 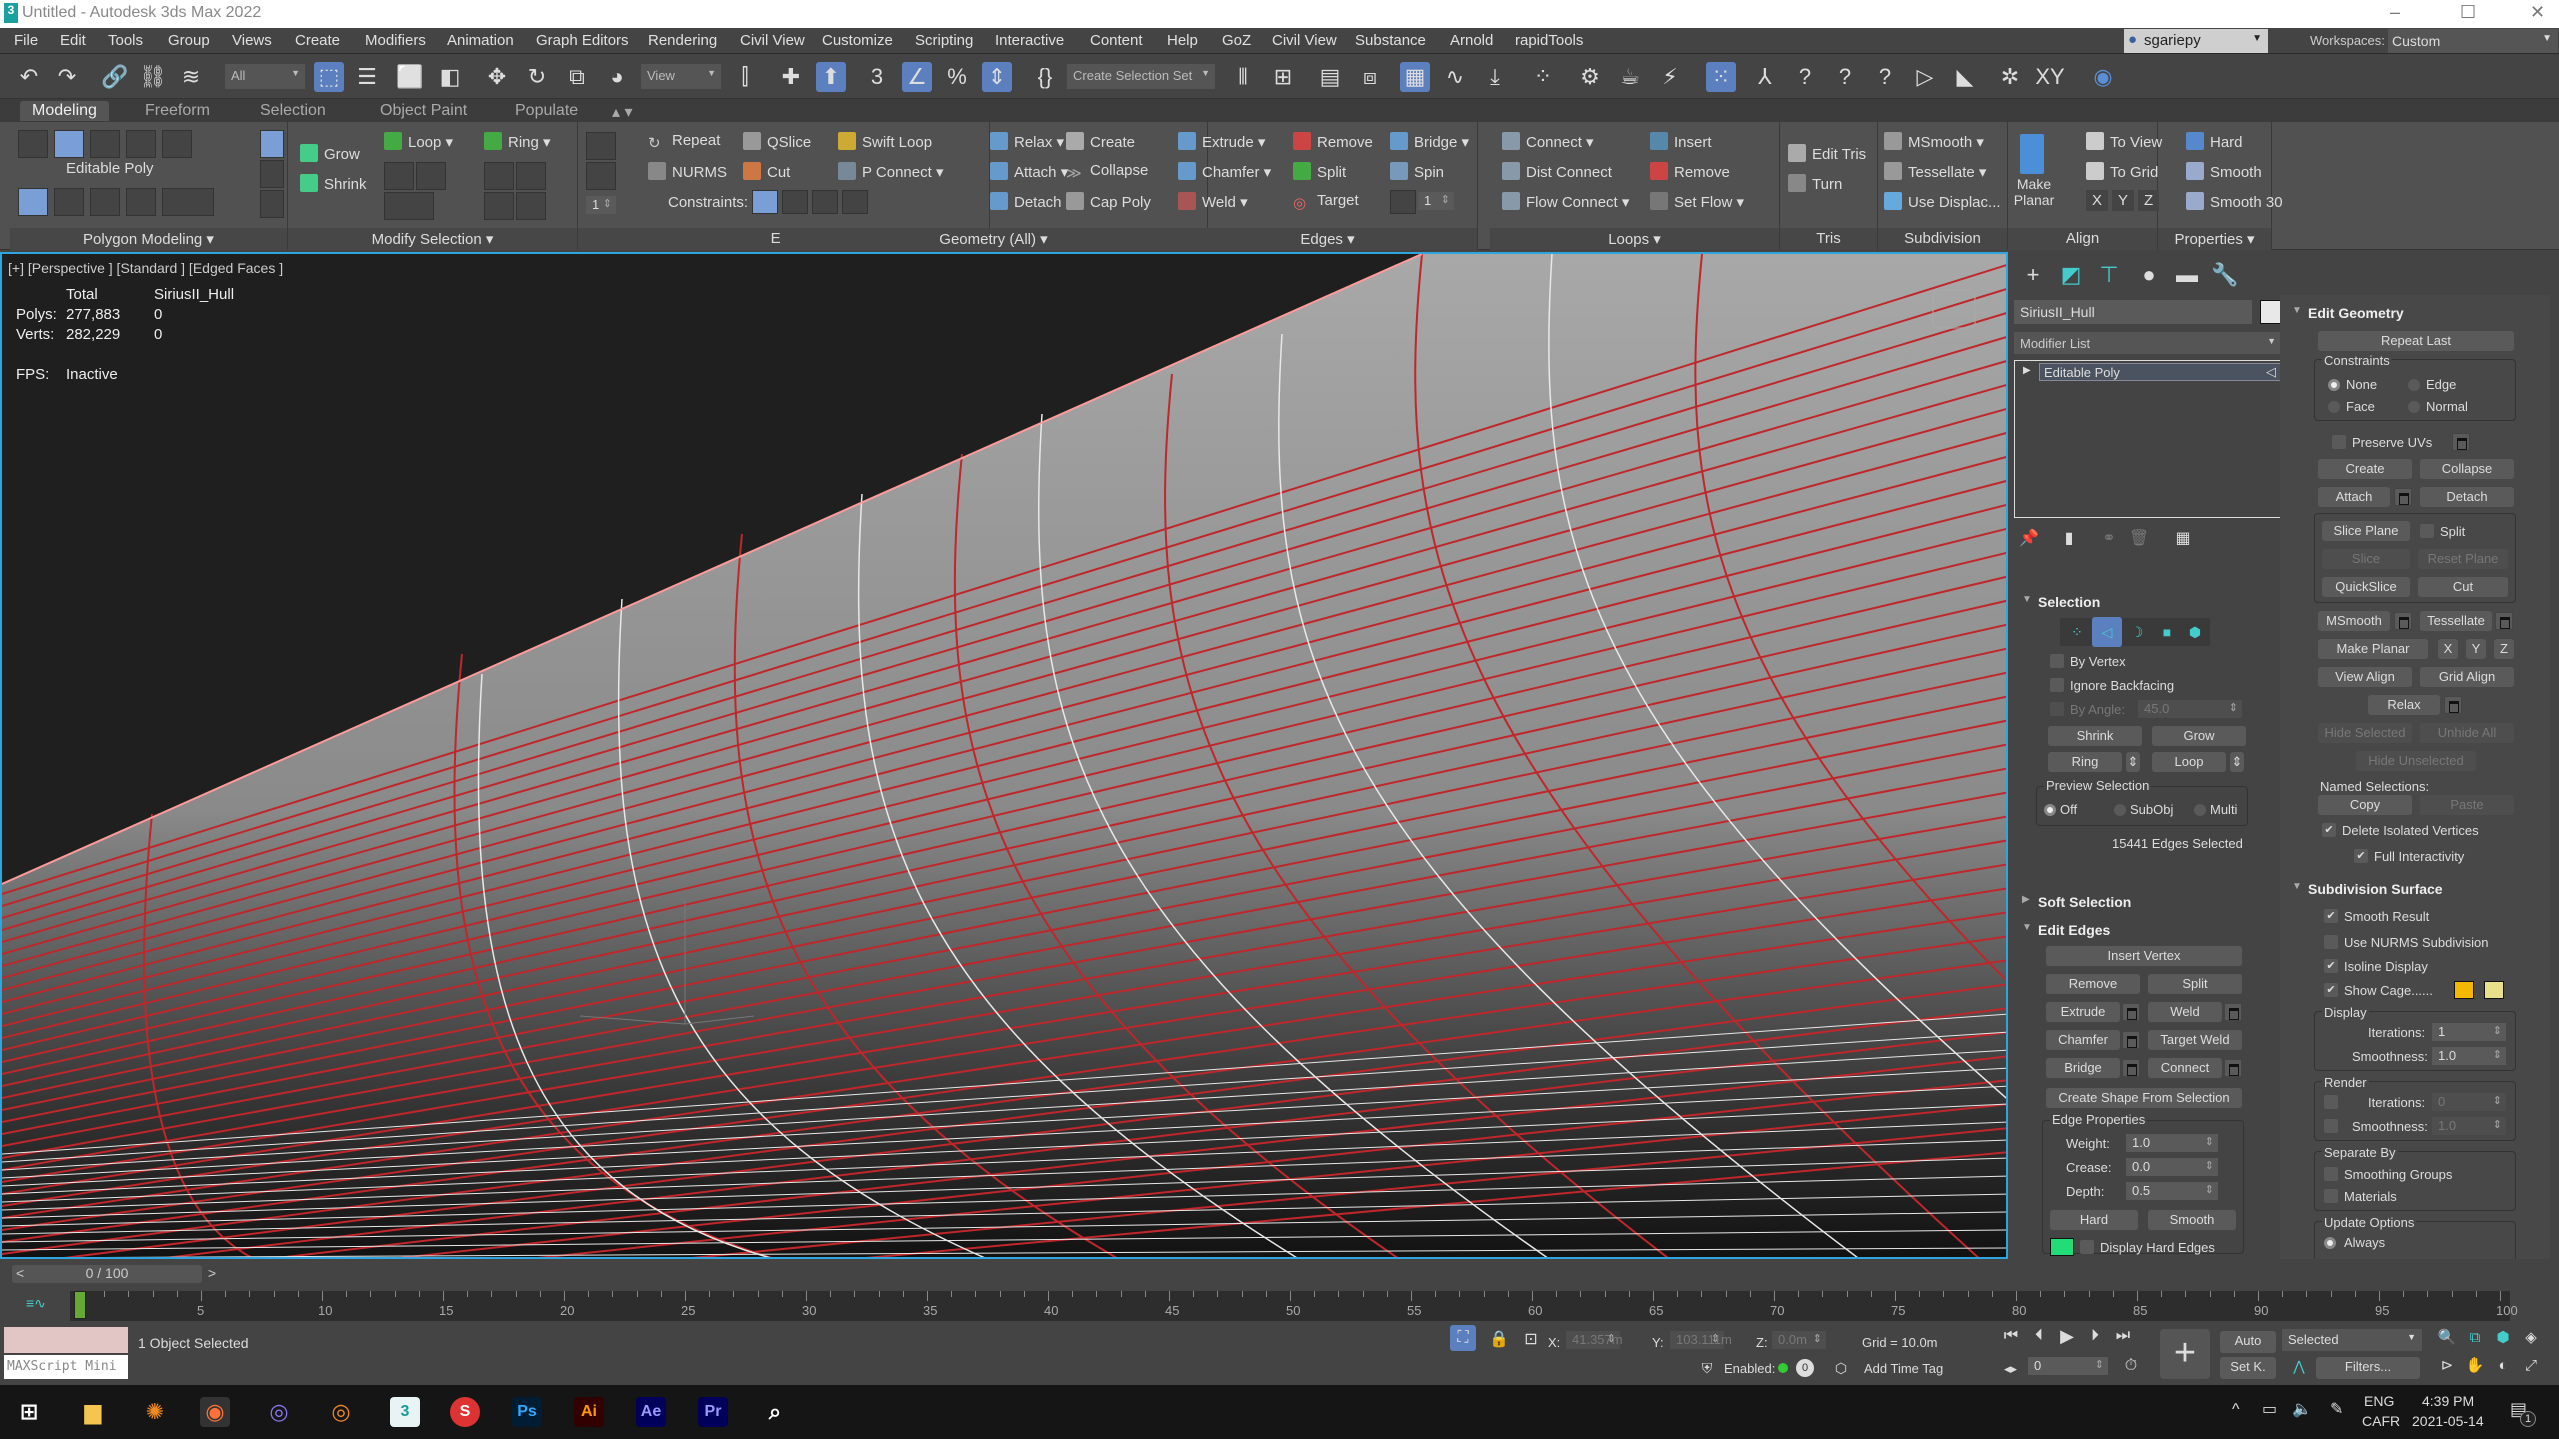 What do you see at coordinates (497, 77) in the screenshot?
I see `move-icon: ✥` at bounding box center [497, 77].